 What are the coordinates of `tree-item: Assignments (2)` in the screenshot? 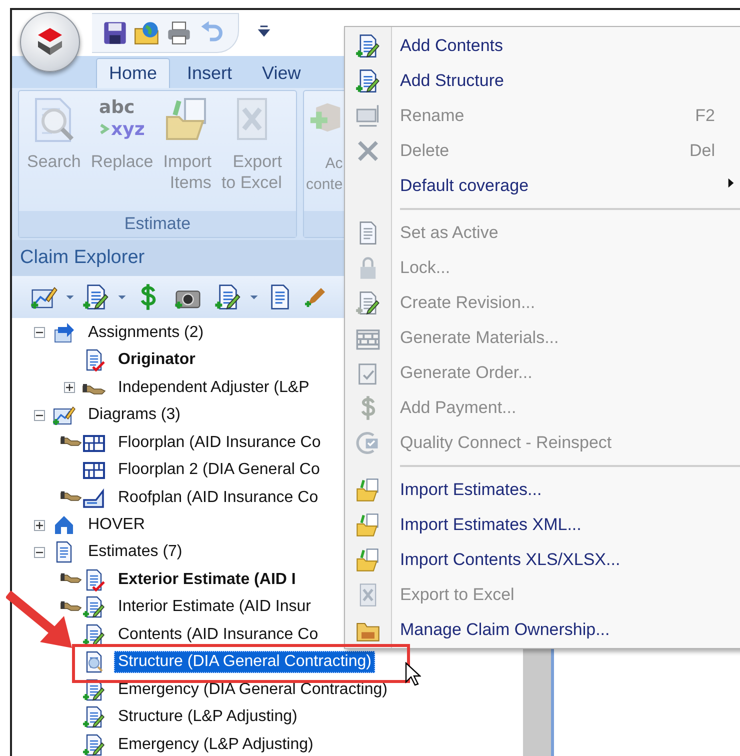 It's located at (146, 333).